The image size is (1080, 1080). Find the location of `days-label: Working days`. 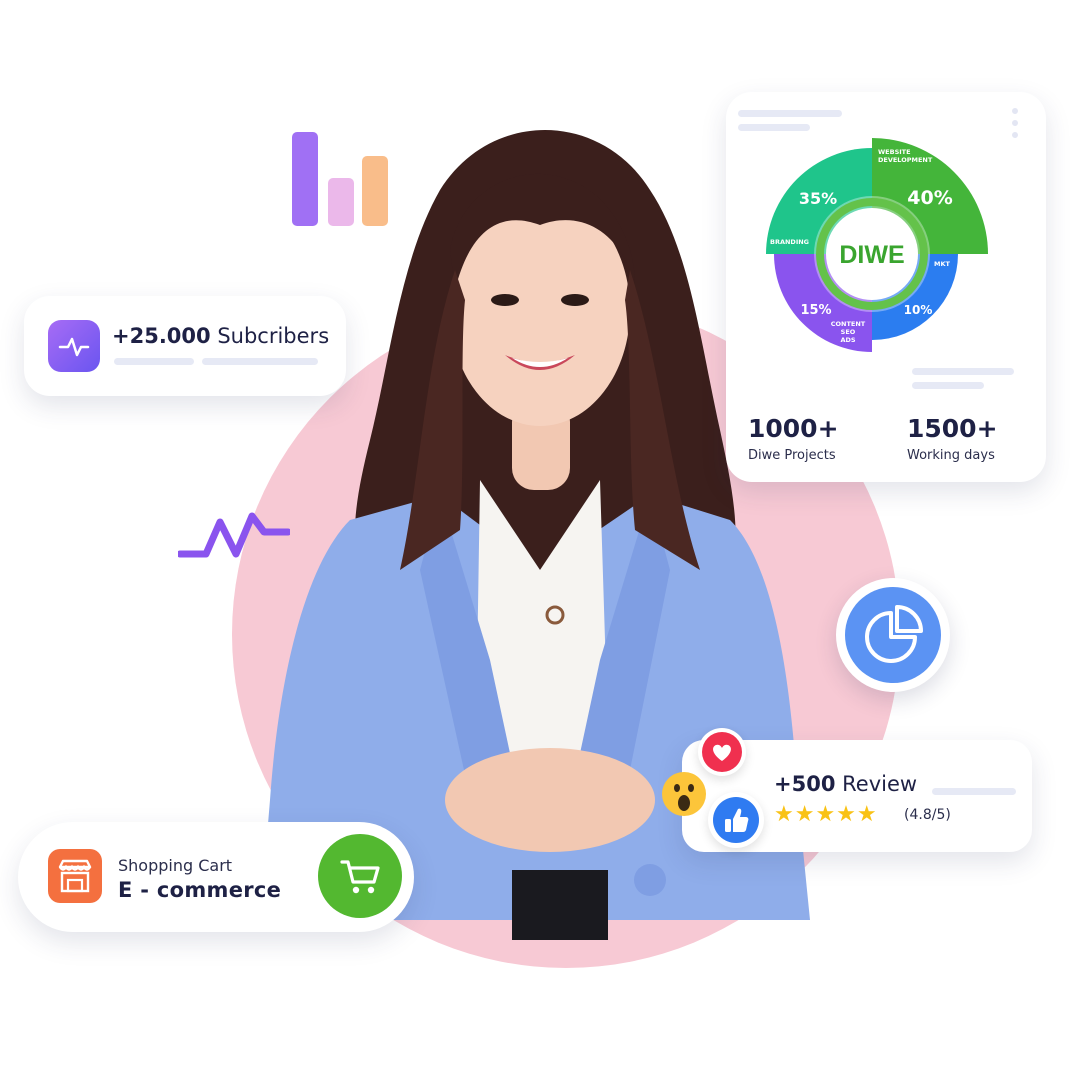

days-label: Working days is located at coordinates (951, 455).